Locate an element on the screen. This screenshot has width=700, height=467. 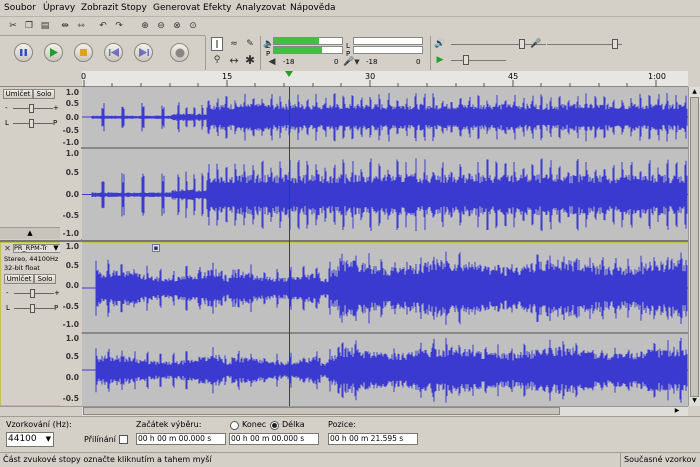
timeline-ruler: 0 15 30 45 1:00 is located at coordinates (384, 79).